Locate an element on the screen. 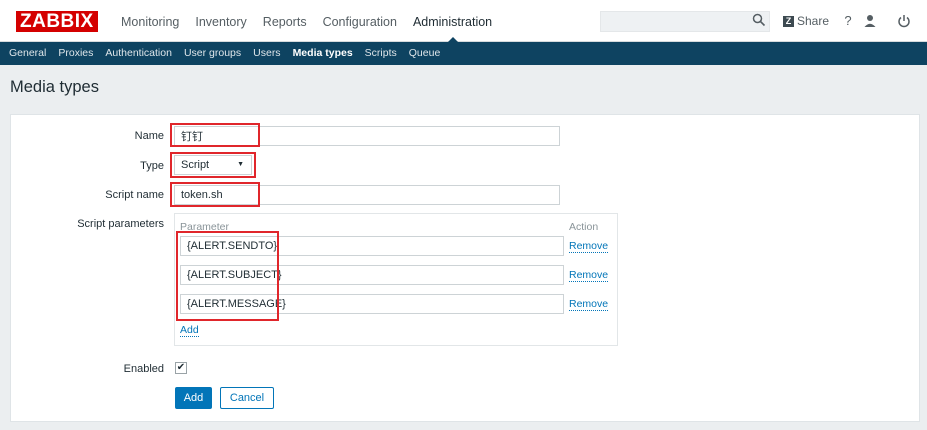 The image size is (927, 430). sub-menu-proxies: Proxies is located at coordinates (75, 53).